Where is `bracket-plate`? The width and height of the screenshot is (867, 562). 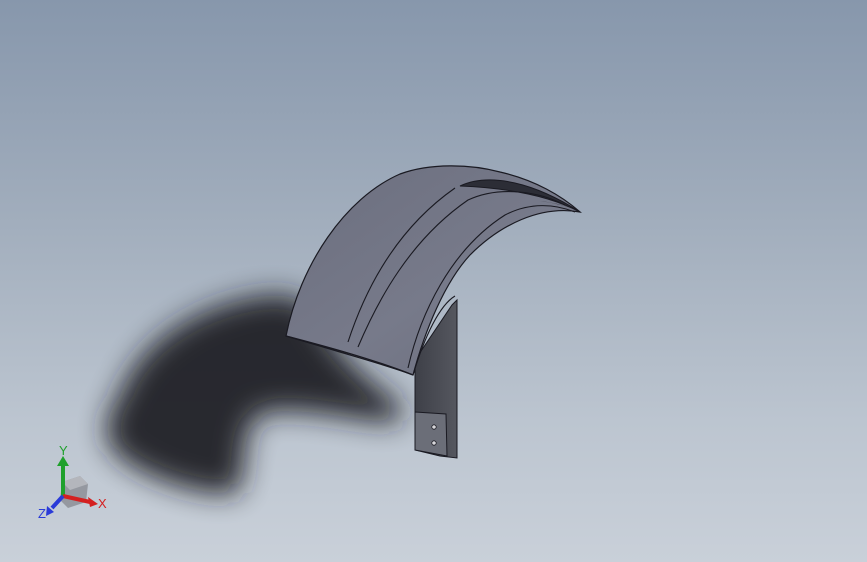 bracket-plate is located at coordinates (431, 434).